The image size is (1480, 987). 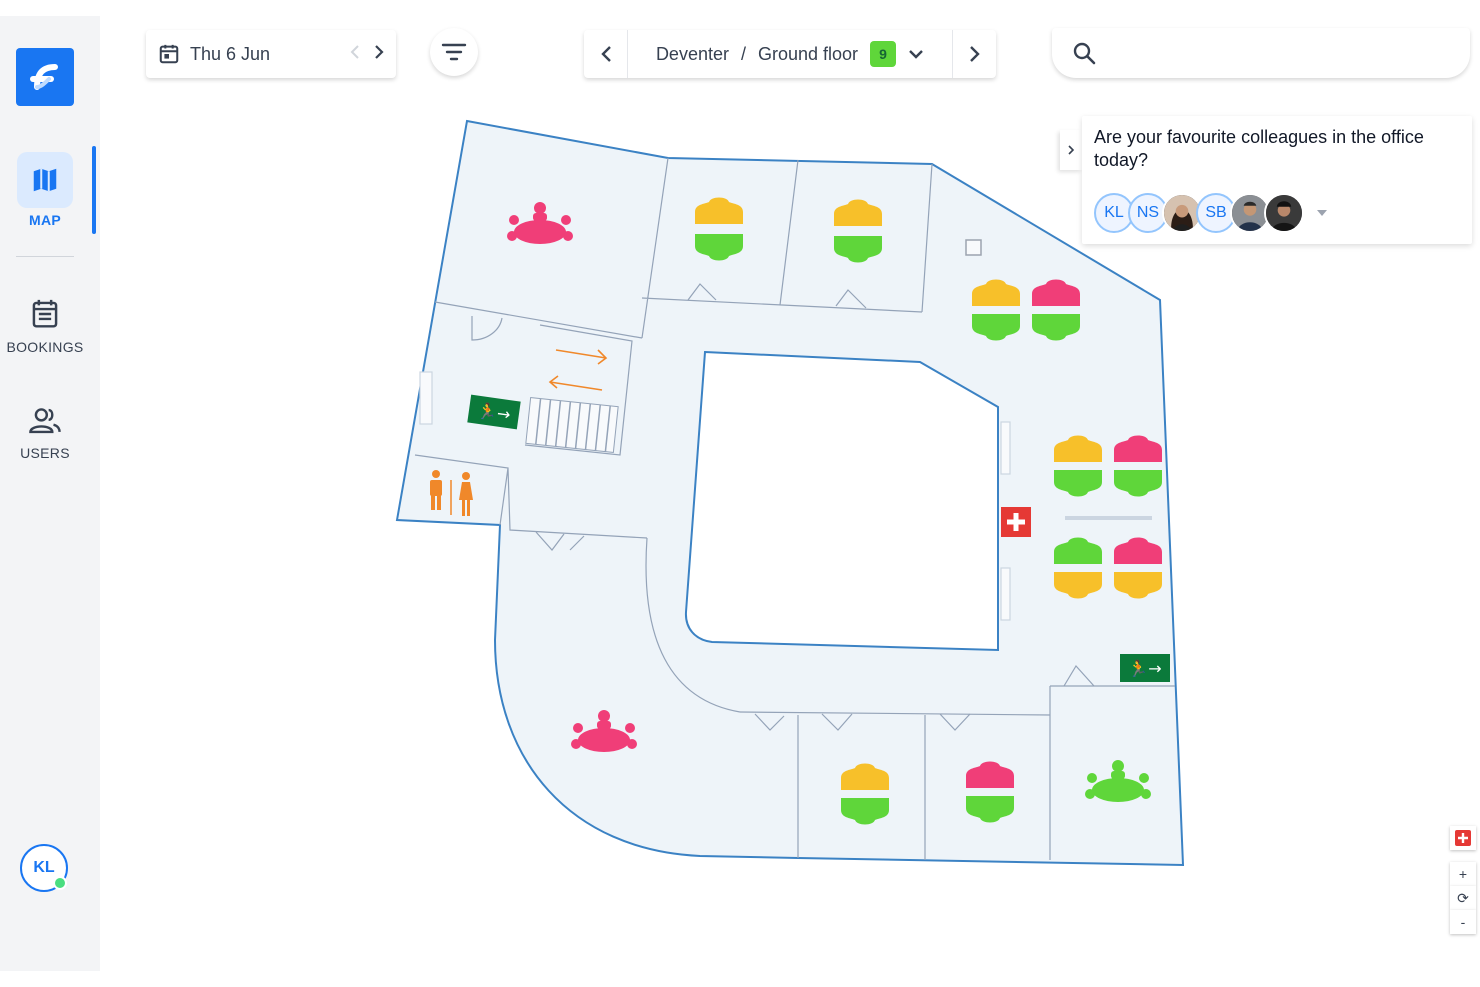 I want to click on sidebar-item-label: MAP, so click(x=44, y=220).